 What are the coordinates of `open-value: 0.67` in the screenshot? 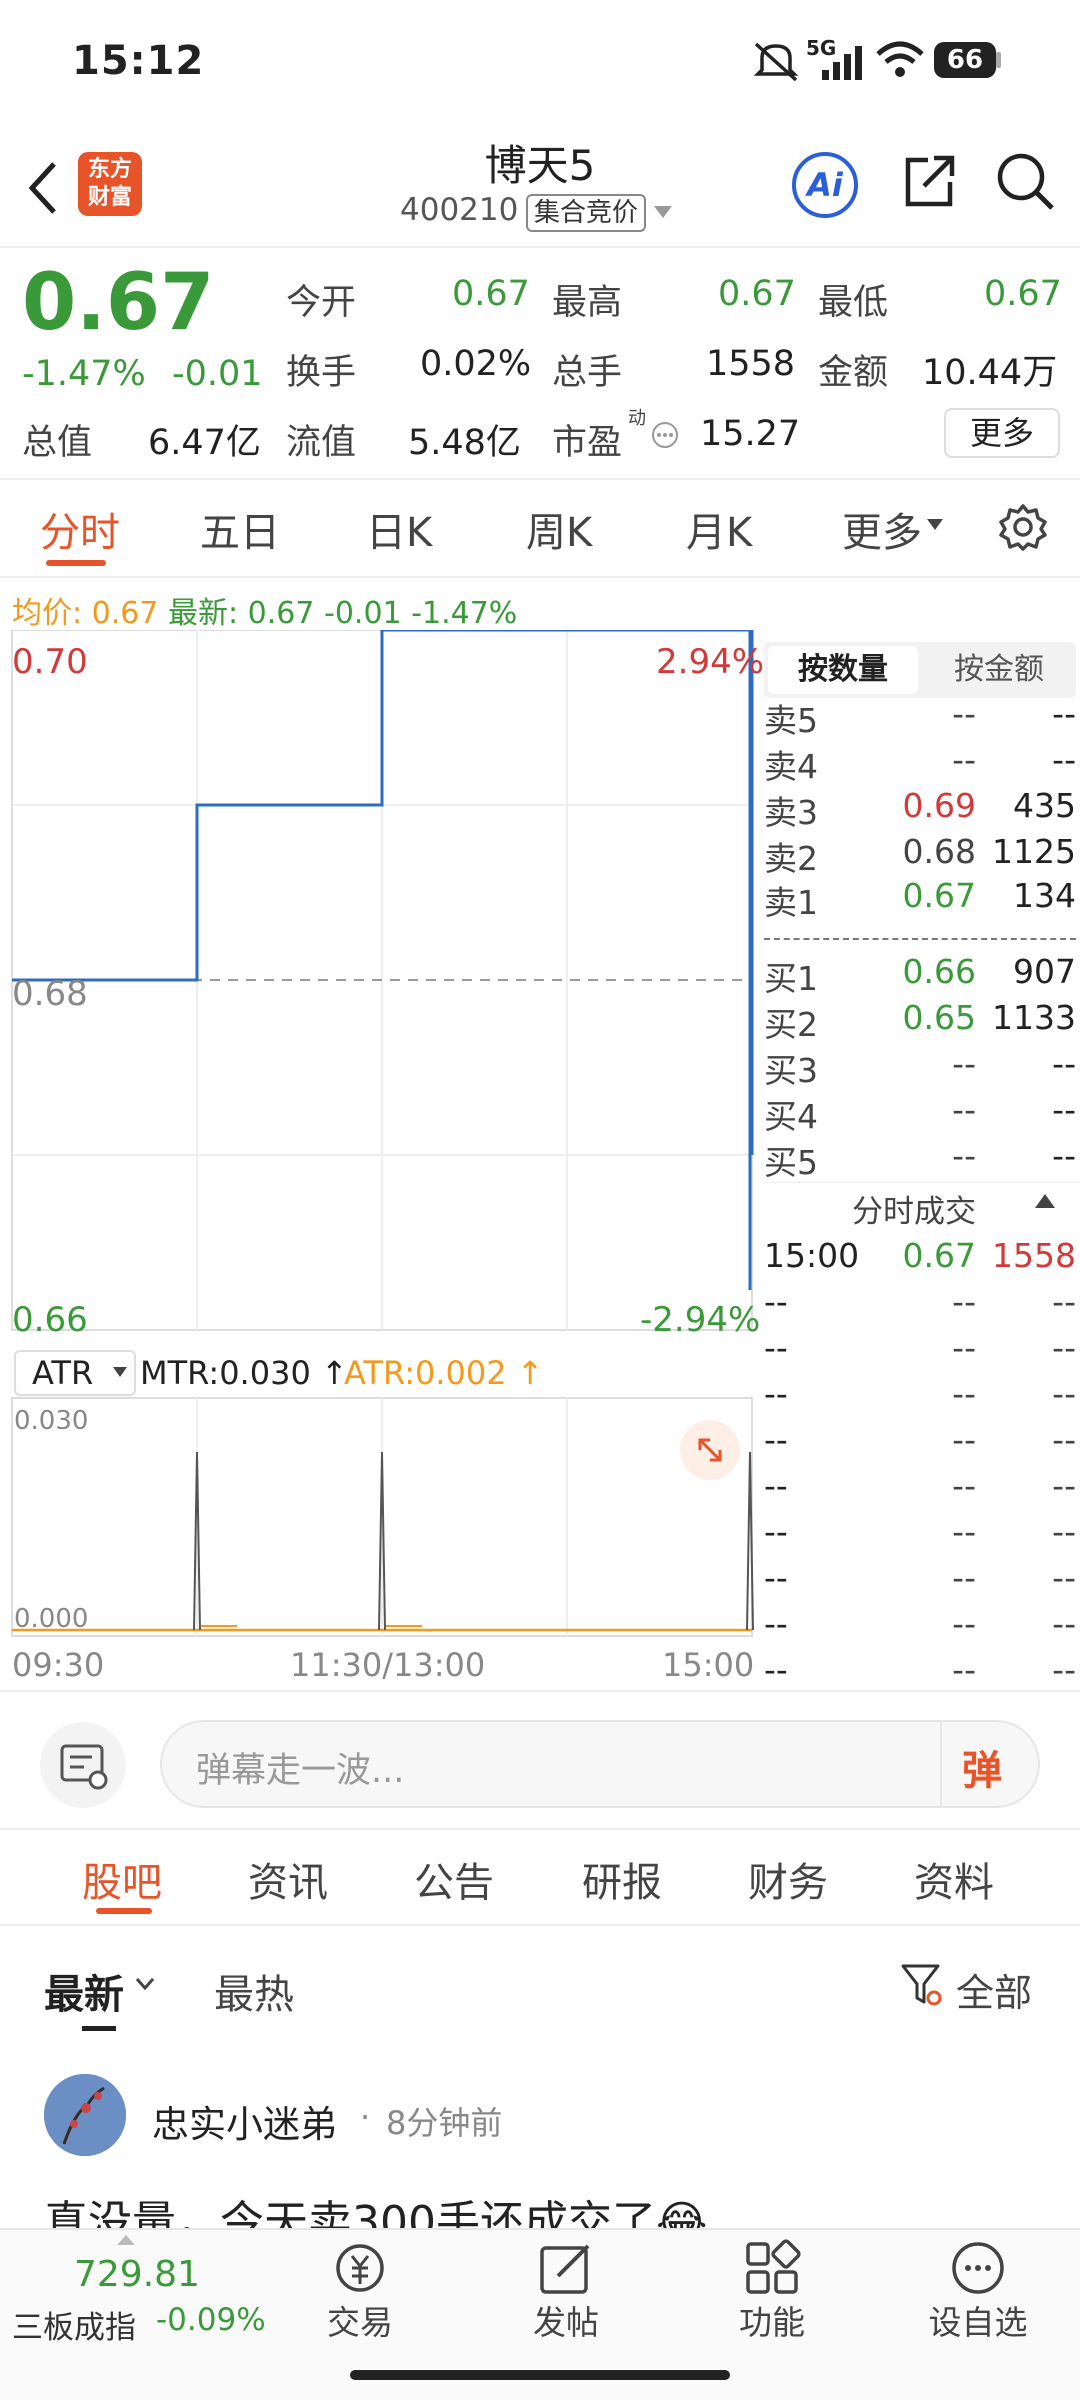 It's located at (491, 294).